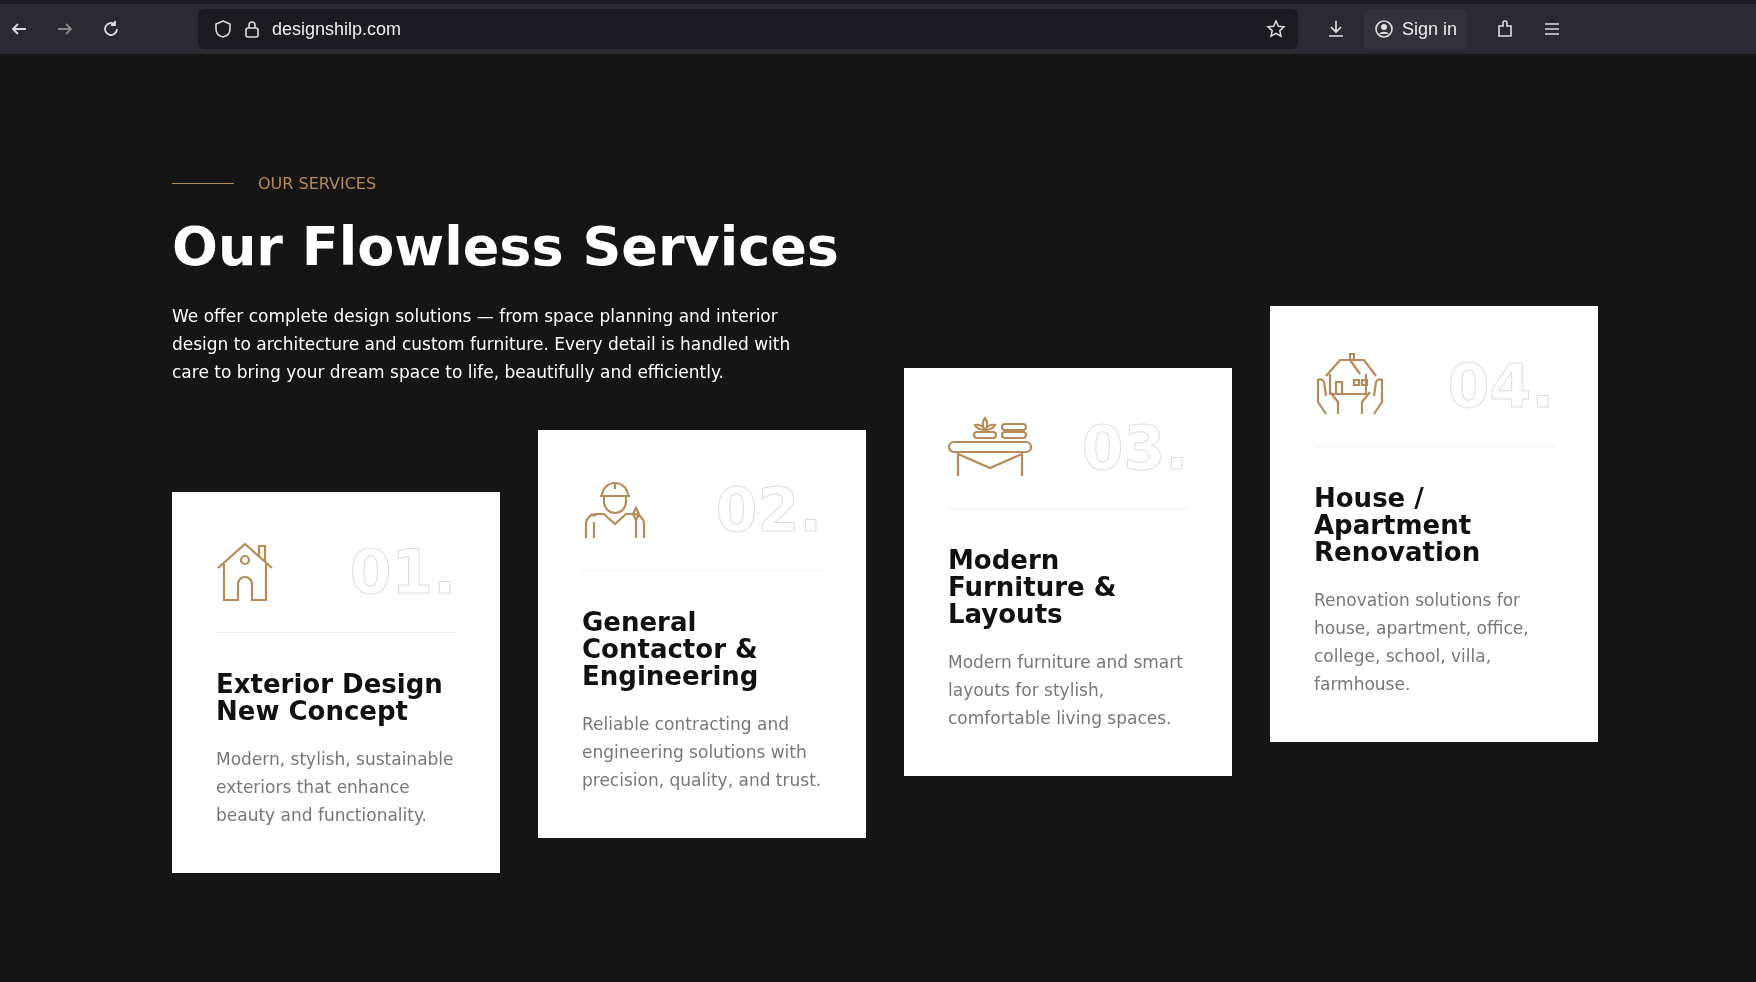 The image size is (1756, 982). What do you see at coordinates (252, 29) in the screenshot?
I see `lock-icon` at bounding box center [252, 29].